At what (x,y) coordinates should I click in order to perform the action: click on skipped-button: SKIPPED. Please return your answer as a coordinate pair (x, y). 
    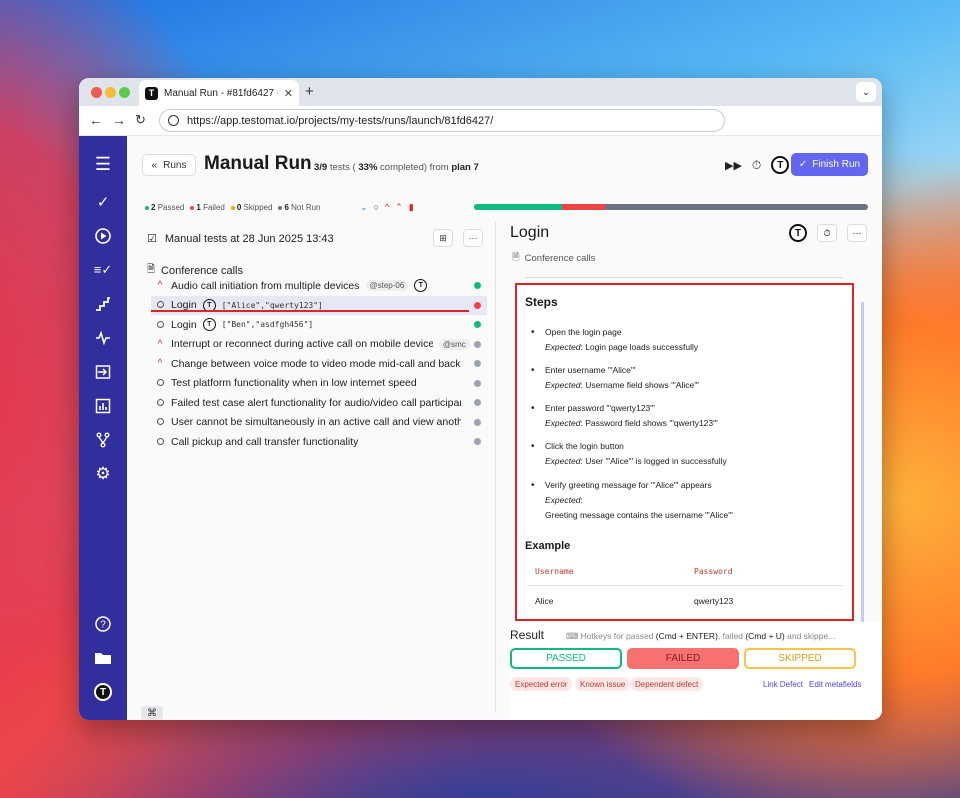
    Looking at the image, I should click on (800, 658).